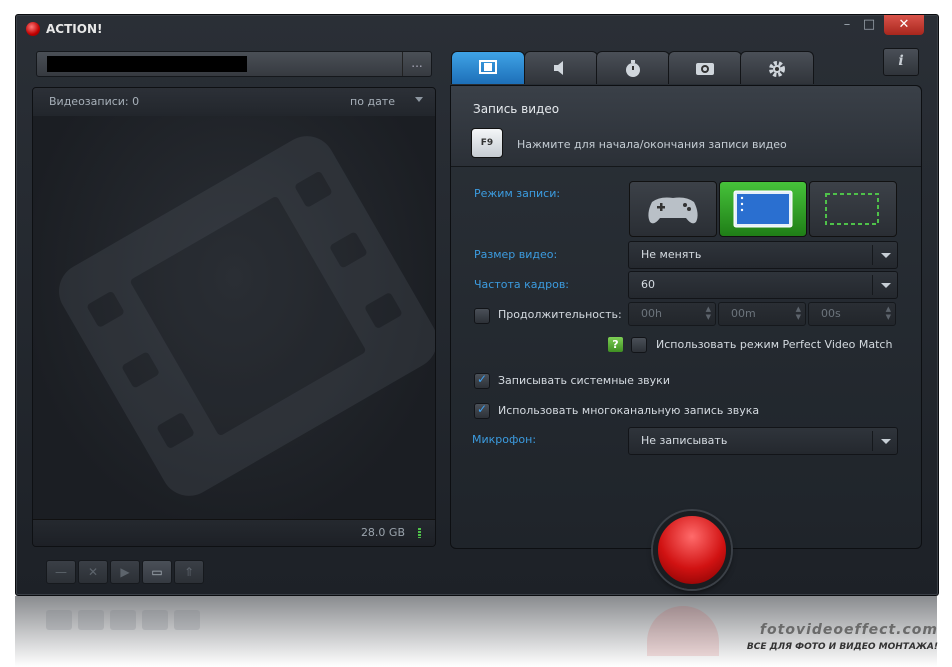 The image size is (952, 667). Describe the element at coordinates (615, 344) in the screenshot. I see `help-icon: ?` at that location.